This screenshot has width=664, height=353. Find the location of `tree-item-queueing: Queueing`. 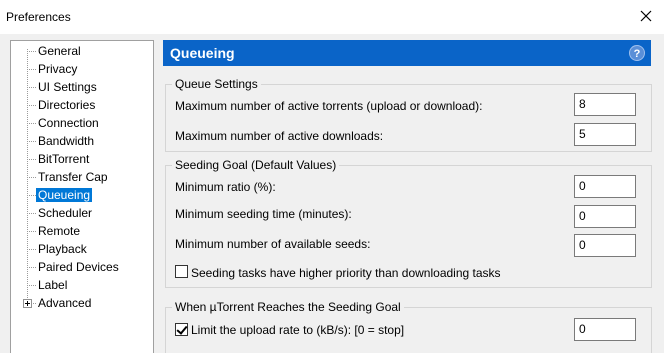

tree-item-queueing: Queueing is located at coordinates (81, 195).